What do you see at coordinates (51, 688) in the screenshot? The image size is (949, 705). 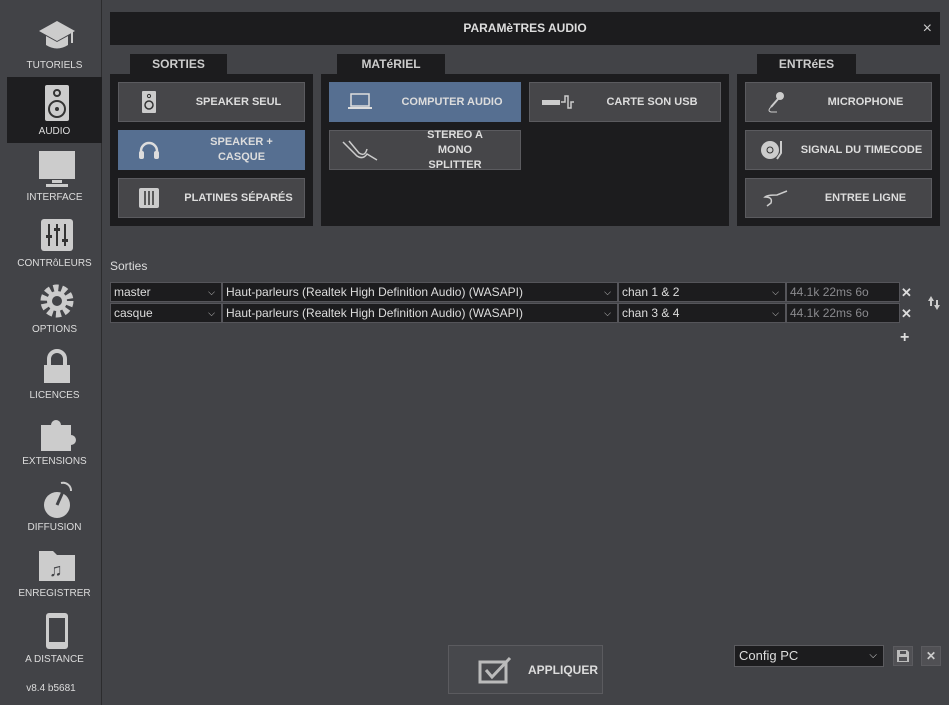 I see `version-label: v8.4 b5681` at bounding box center [51, 688].